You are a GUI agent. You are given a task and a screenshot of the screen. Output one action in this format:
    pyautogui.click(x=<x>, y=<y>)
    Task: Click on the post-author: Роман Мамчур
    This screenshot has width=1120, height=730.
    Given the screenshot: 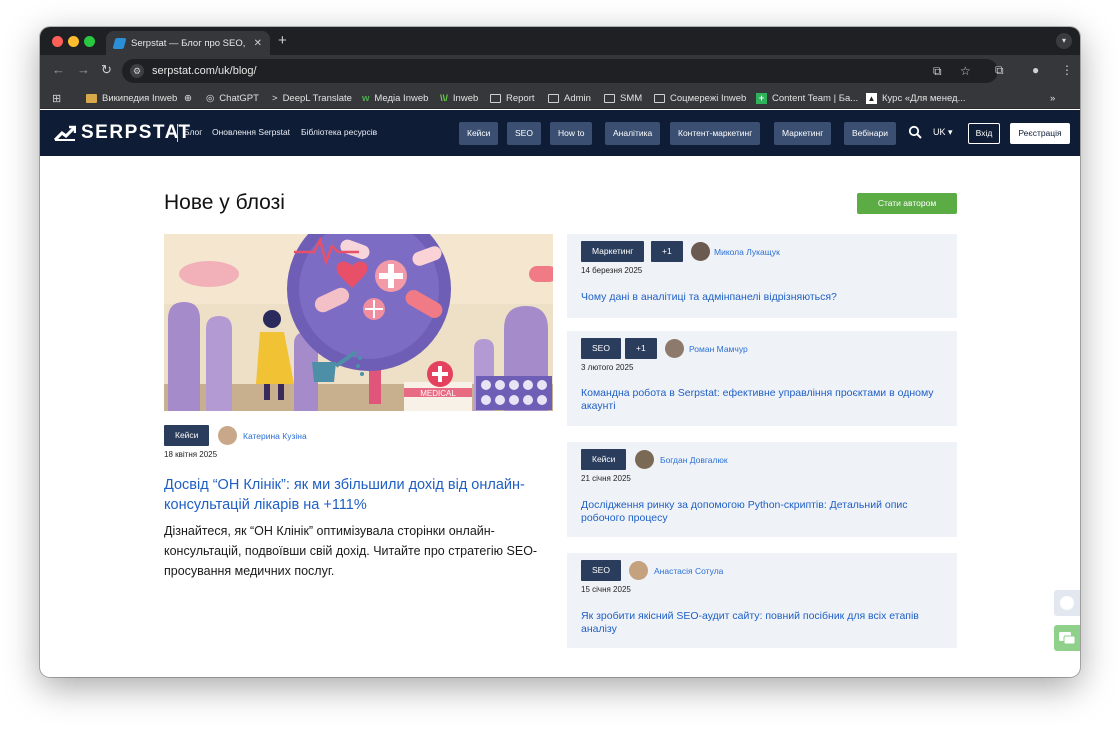 What is the action you would take?
    pyautogui.click(x=718, y=349)
    